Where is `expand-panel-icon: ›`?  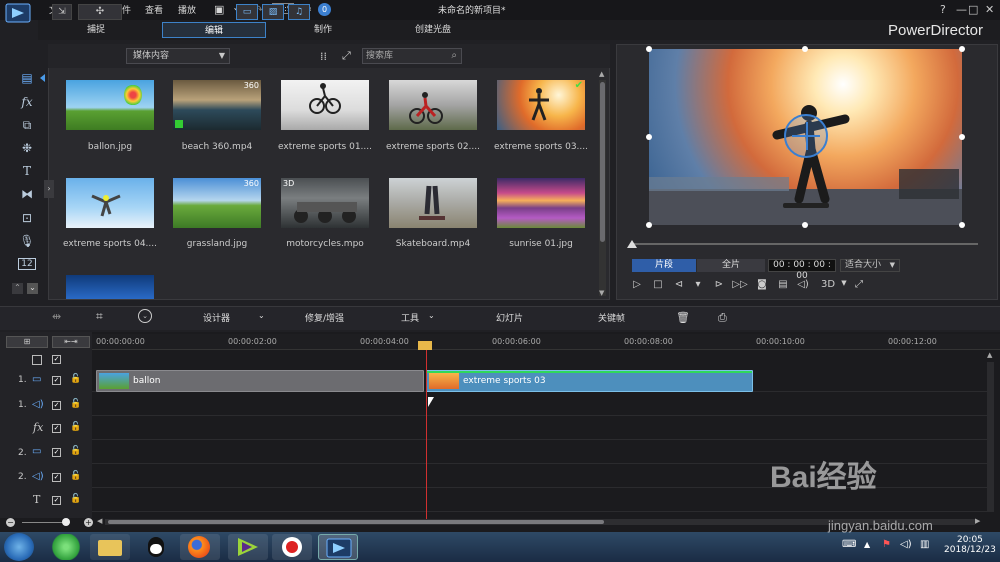
expand-panel-icon: › is located at coordinates (49, 189).